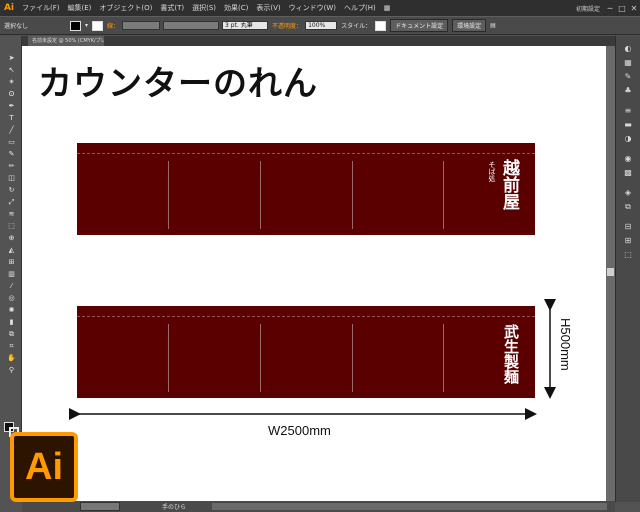  I want to click on symbols-panel-icon: ♣, so click(628, 90).